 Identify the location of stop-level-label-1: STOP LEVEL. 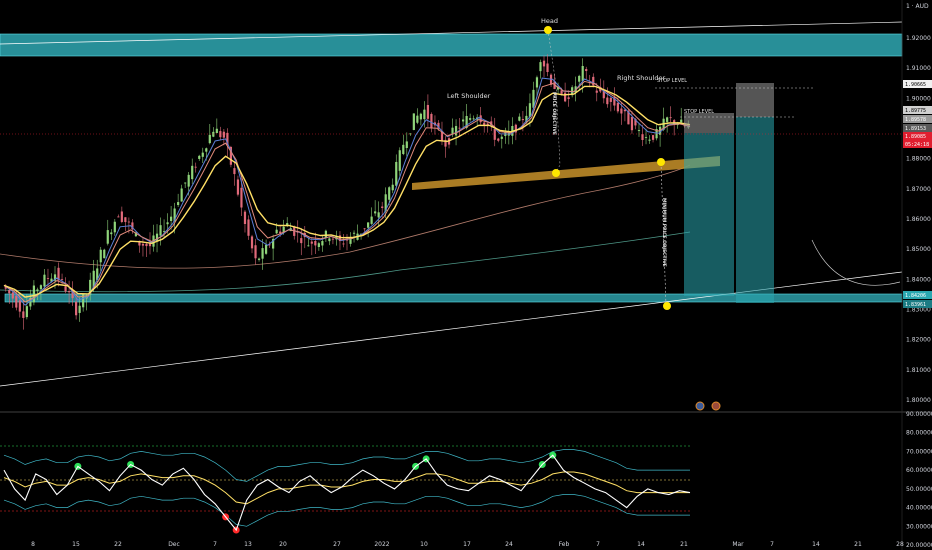
(672, 81).